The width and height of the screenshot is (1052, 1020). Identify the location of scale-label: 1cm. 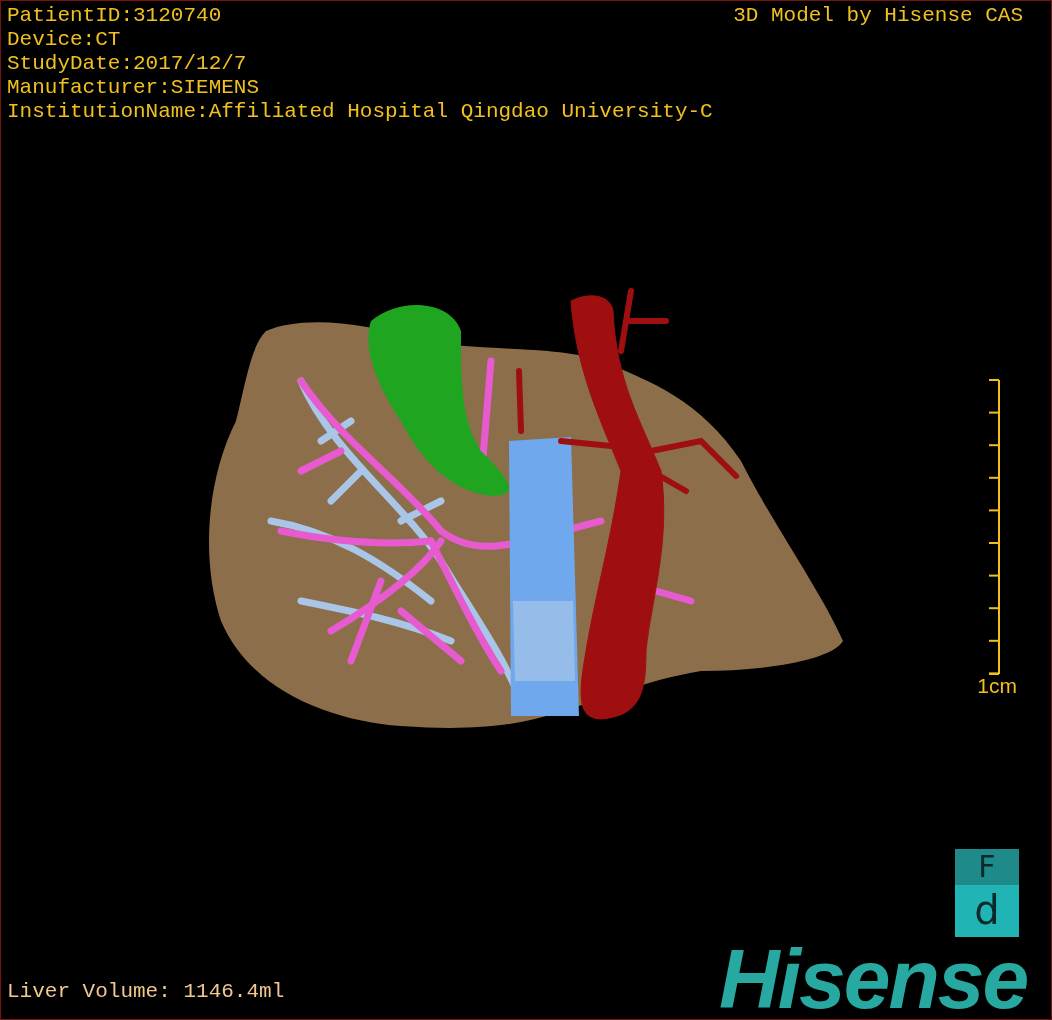
(997, 686).